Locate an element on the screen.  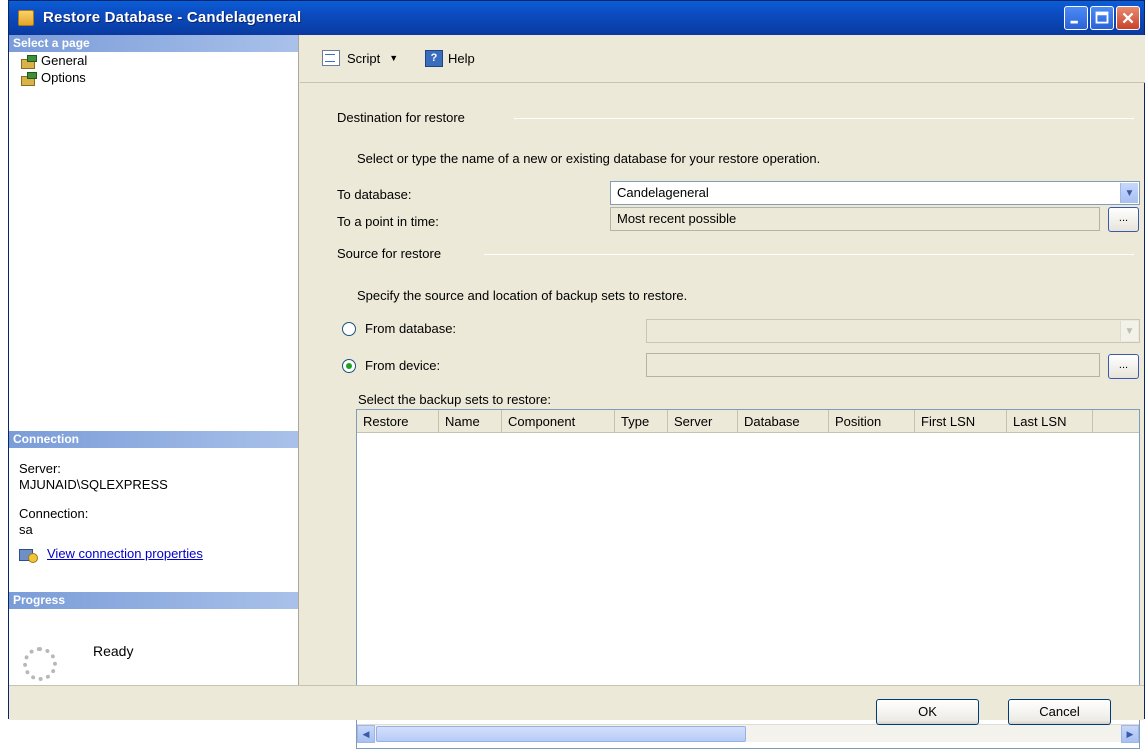
from-database-label: From database: is located at coordinates (411, 328).